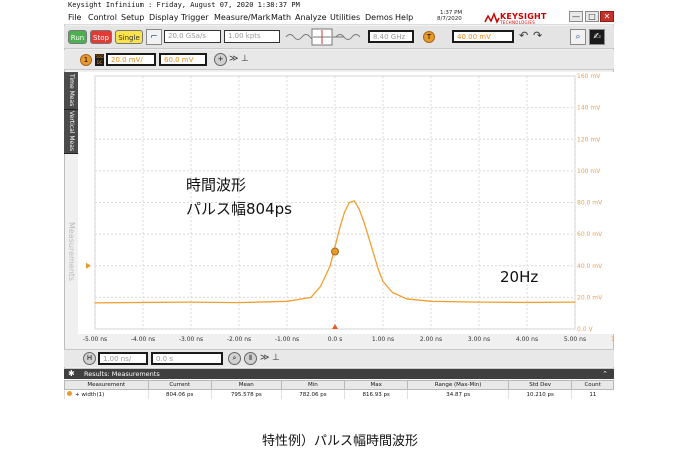 This screenshot has width=680, height=463. I want to click on y-tick-label: 120 mV, so click(589, 139).